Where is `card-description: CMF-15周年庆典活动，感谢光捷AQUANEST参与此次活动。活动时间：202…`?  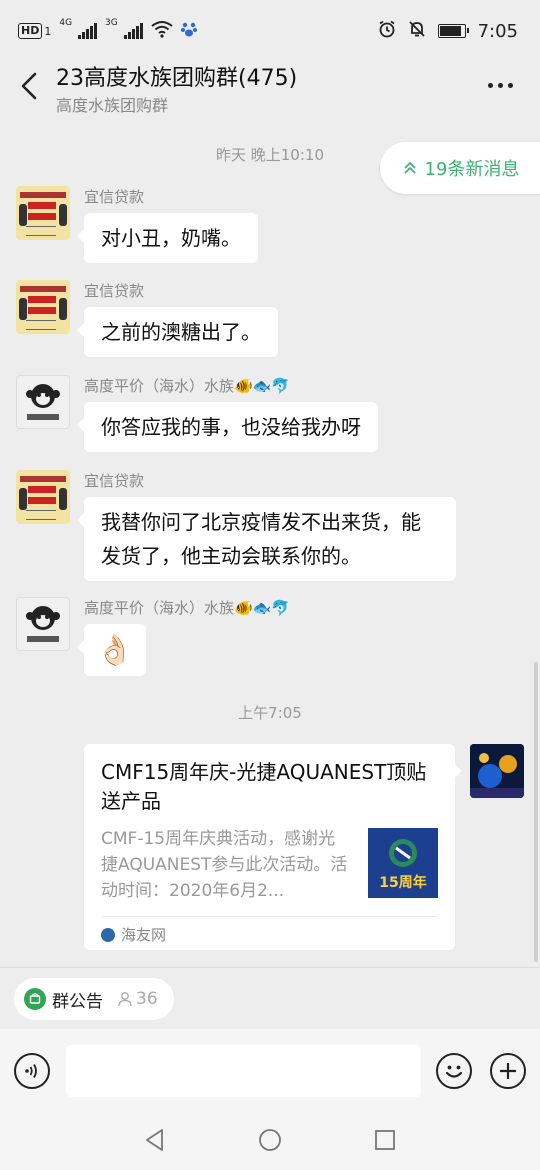 card-description: CMF-15周年庆典活动，感谢光捷AQUANEST参与此次活动。活动时间：202… is located at coordinates (224, 865).